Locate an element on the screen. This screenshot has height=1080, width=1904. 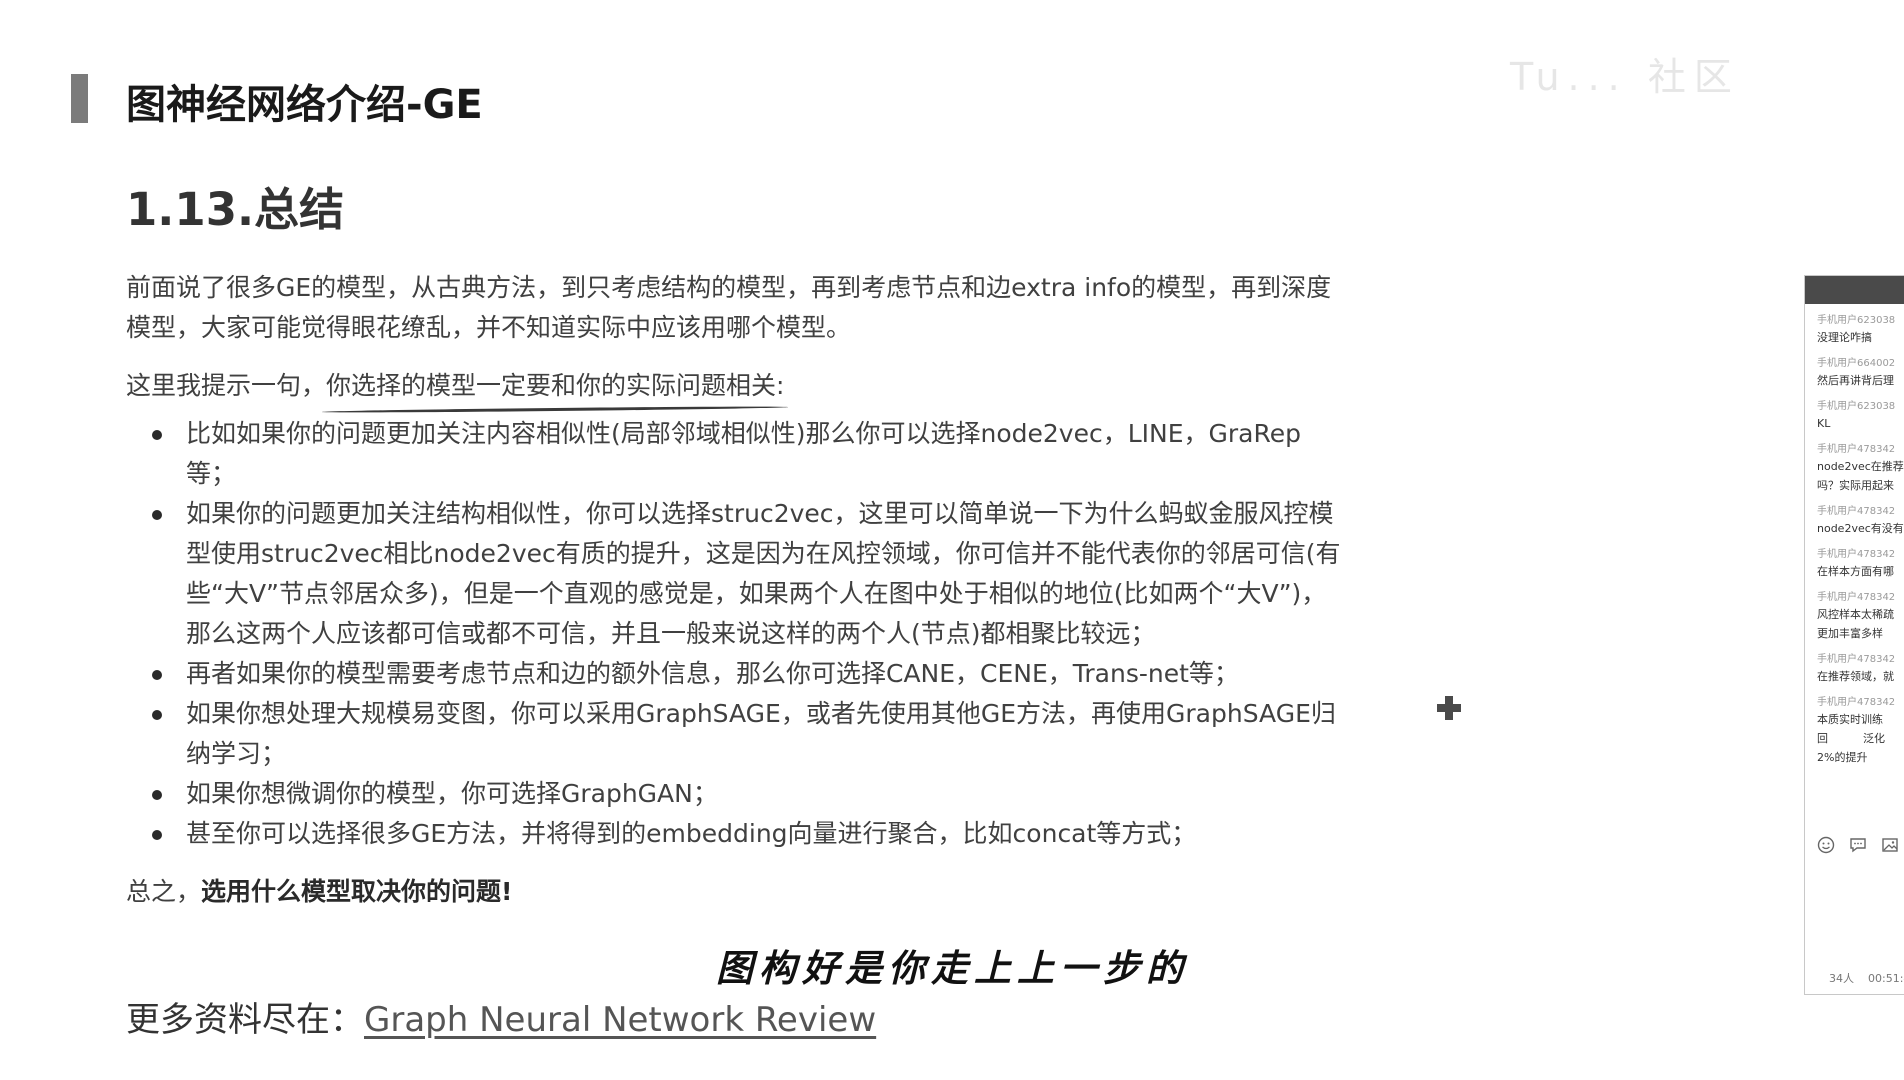
image-icon is located at coordinates (1890, 845).